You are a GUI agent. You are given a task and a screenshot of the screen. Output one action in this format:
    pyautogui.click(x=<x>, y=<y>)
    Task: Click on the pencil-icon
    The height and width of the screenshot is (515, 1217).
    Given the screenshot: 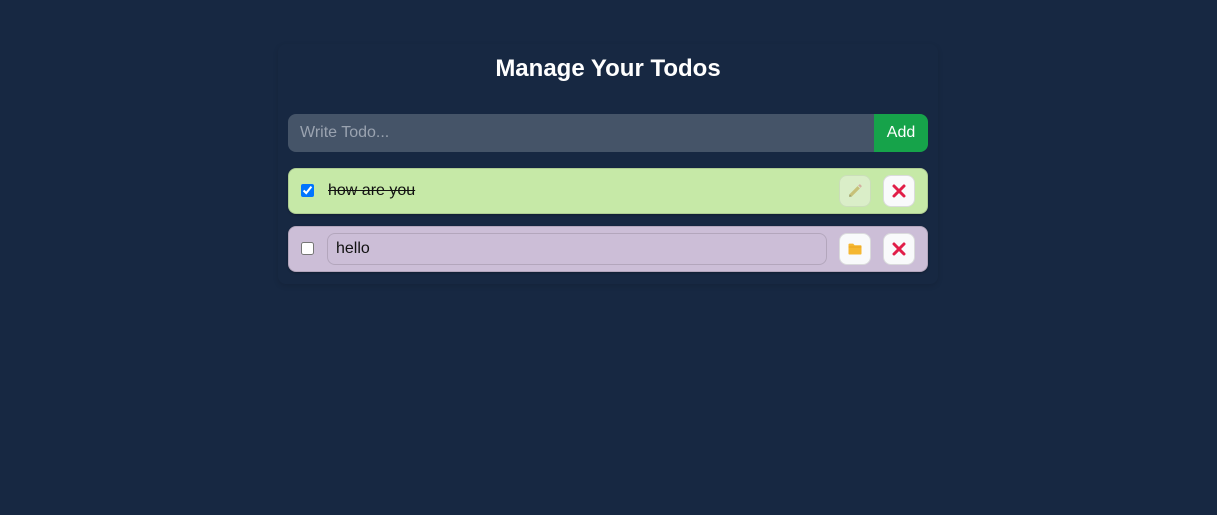 What is the action you would take?
    pyautogui.click(x=855, y=191)
    